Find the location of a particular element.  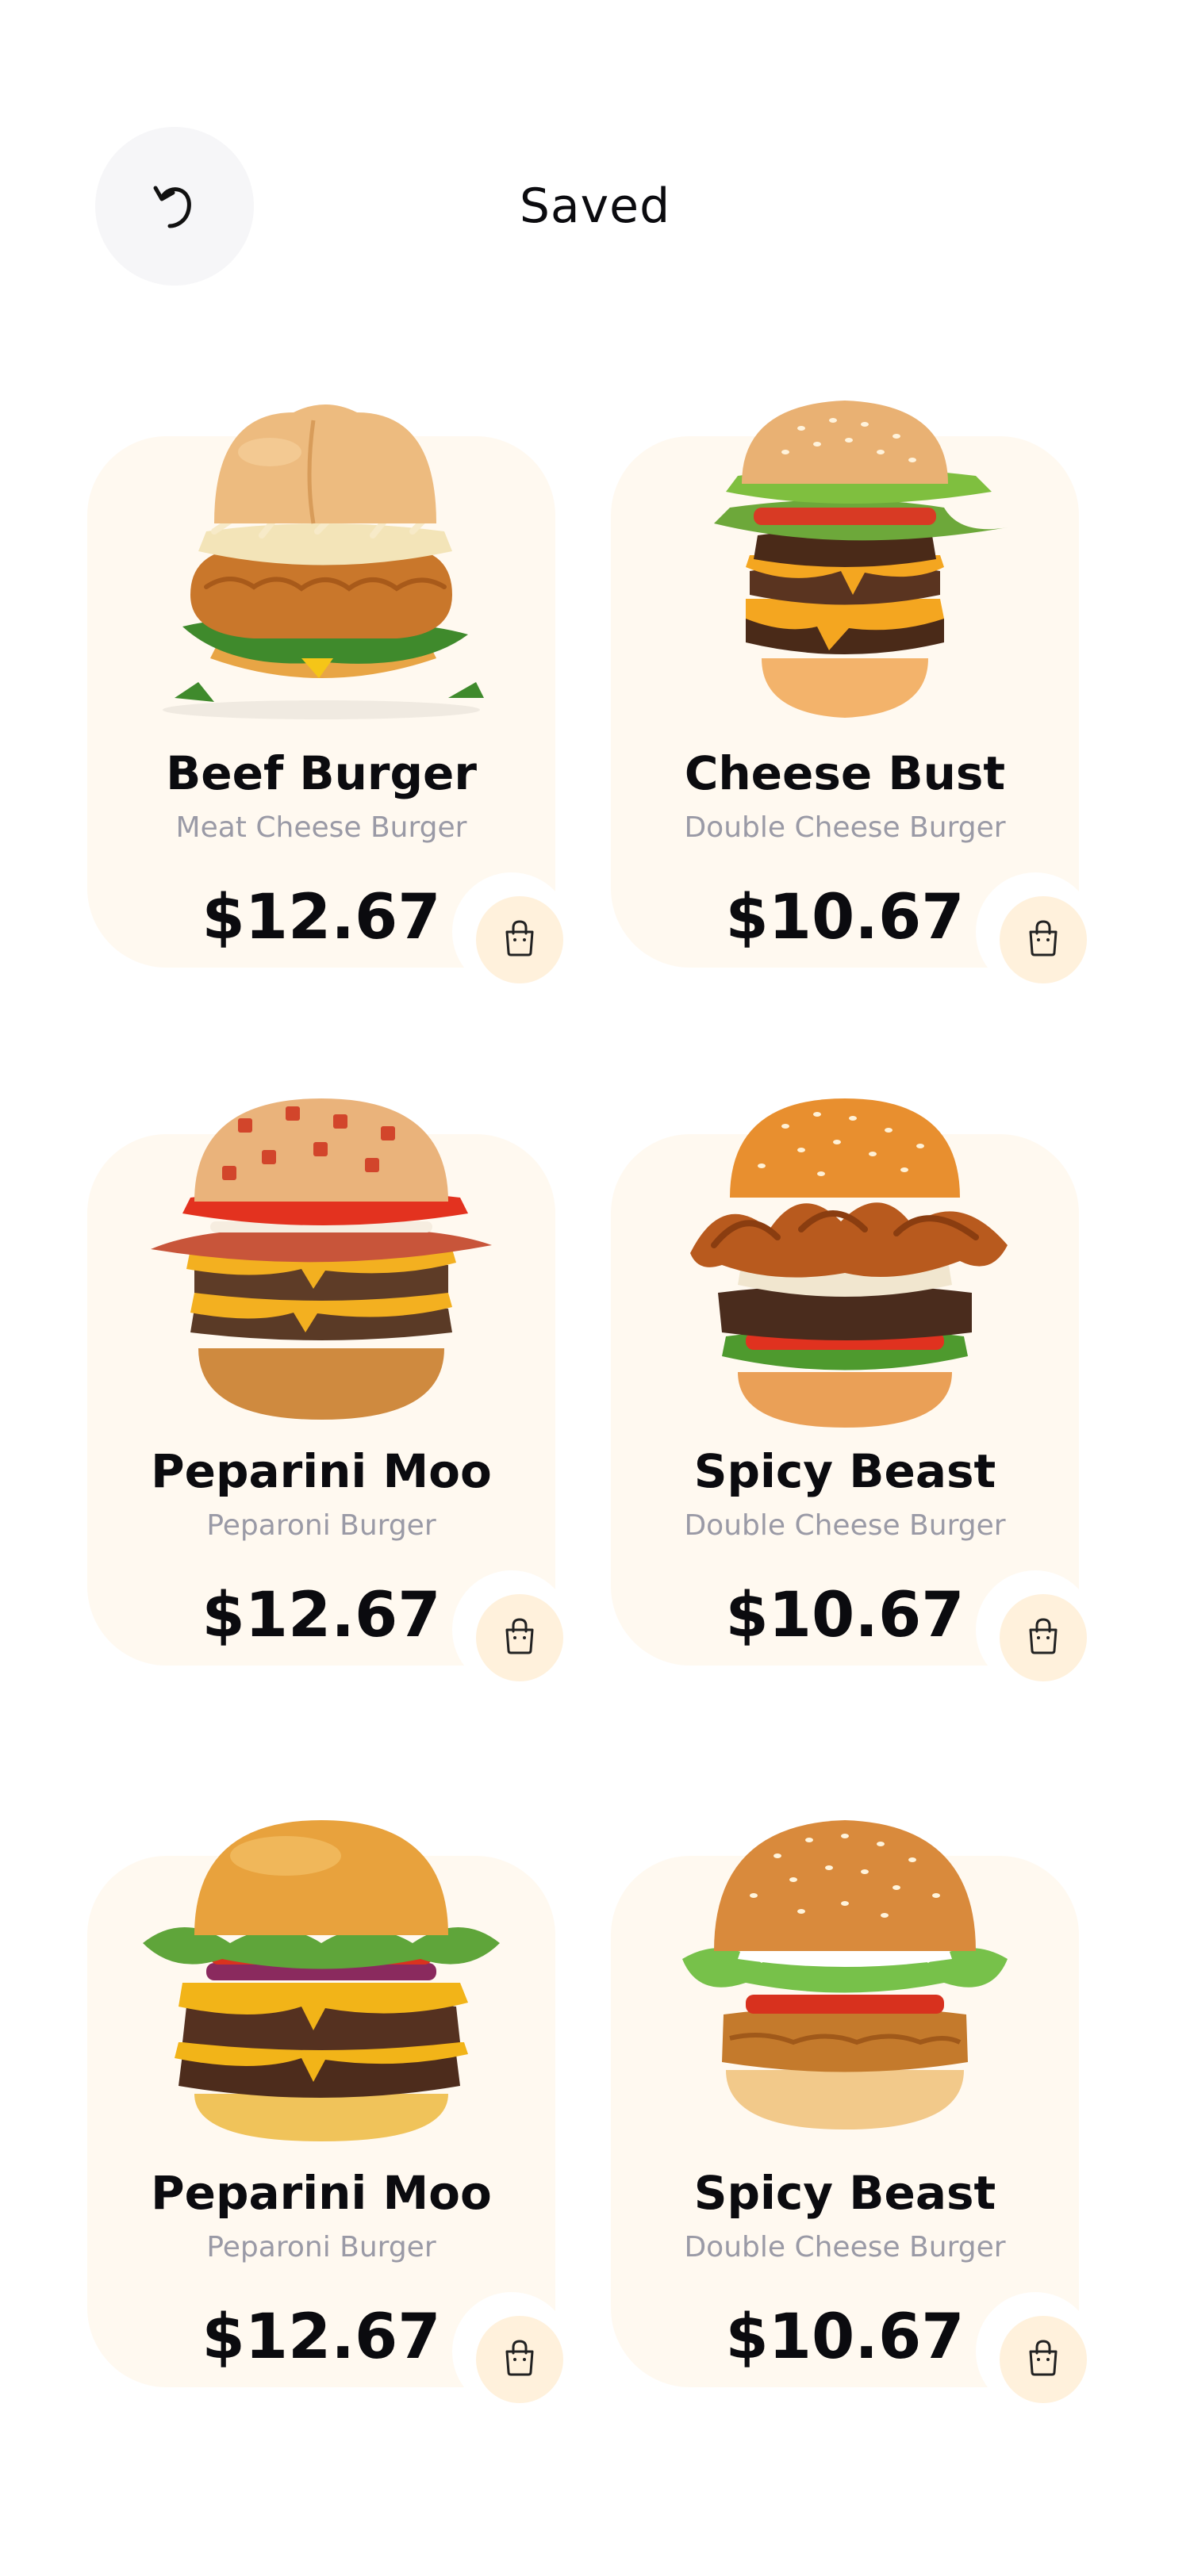

product-subtitle: Meat Cheese Burger is located at coordinates (321, 827).